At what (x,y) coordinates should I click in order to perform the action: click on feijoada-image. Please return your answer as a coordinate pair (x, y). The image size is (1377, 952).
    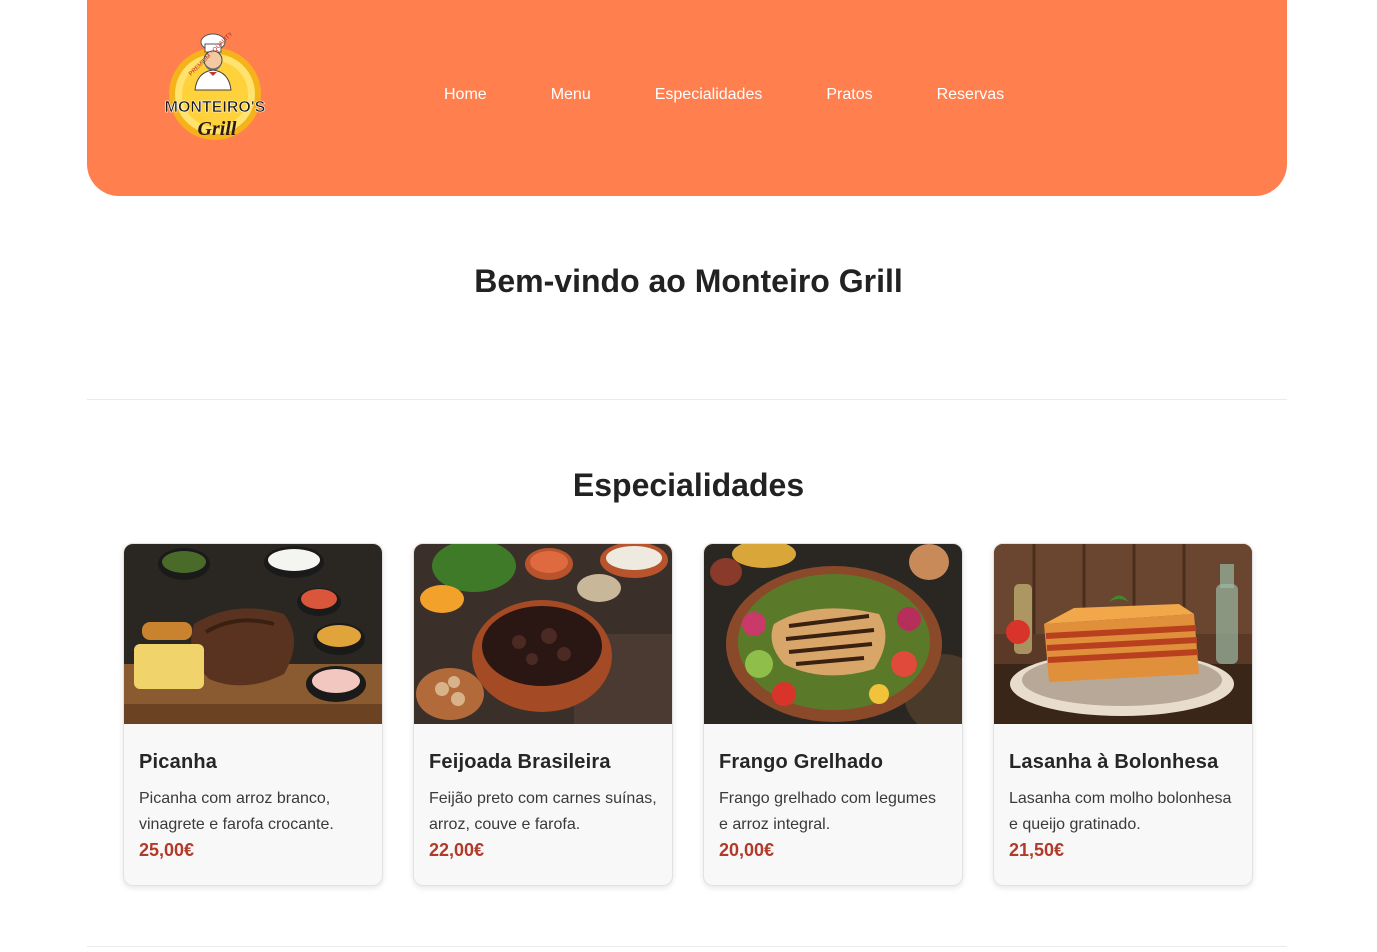
    Looking at the image, I should click on (543, 634).